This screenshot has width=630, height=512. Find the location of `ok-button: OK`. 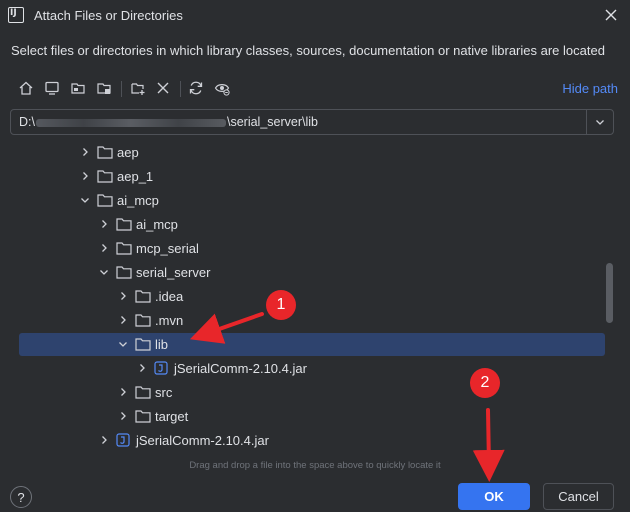

ok-button: OK is located at coordinates (494, 496).